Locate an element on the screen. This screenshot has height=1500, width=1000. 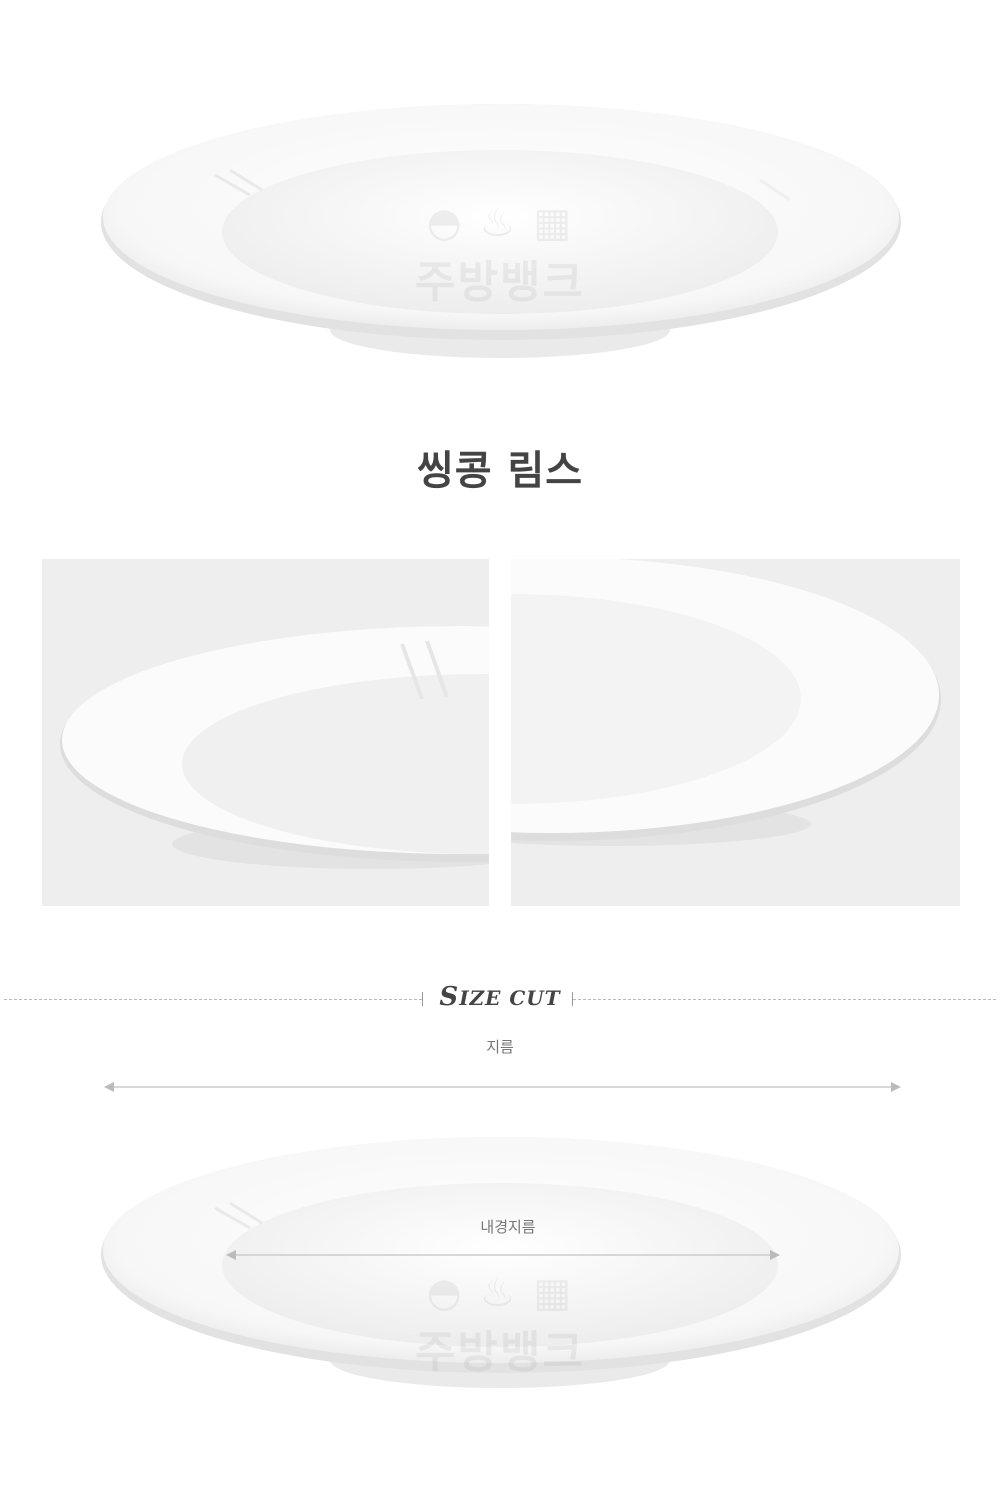
watermark-icons: ◓ ♨ ▦ is located at coordinates (500, 223).